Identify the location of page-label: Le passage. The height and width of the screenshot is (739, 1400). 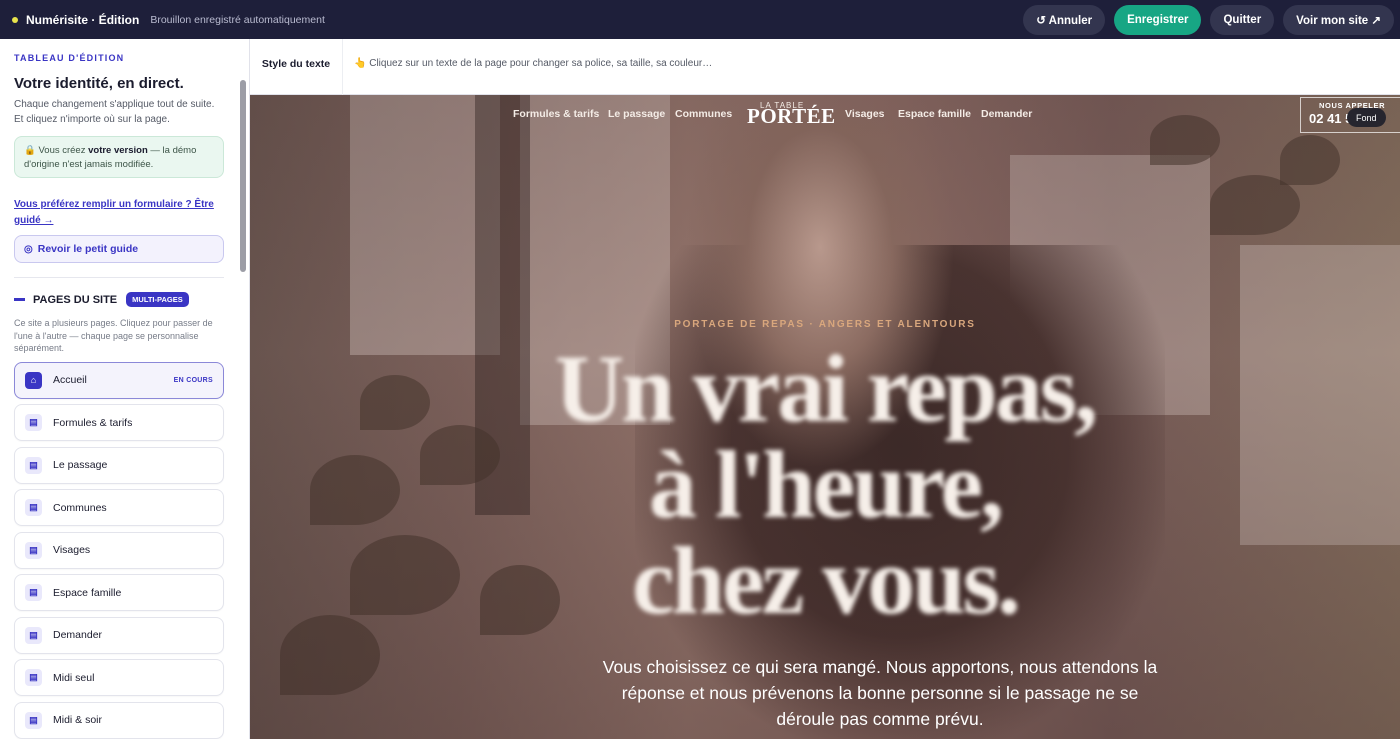
(80, 465).